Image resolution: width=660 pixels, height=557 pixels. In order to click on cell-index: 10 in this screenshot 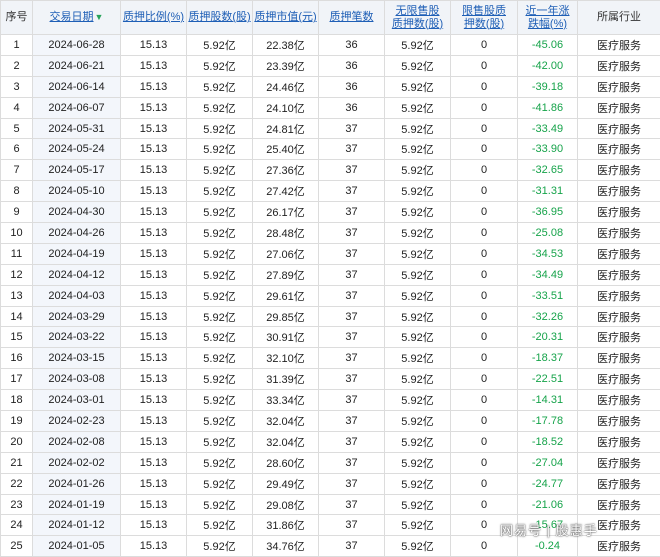, I will do `click(17, 233)`.